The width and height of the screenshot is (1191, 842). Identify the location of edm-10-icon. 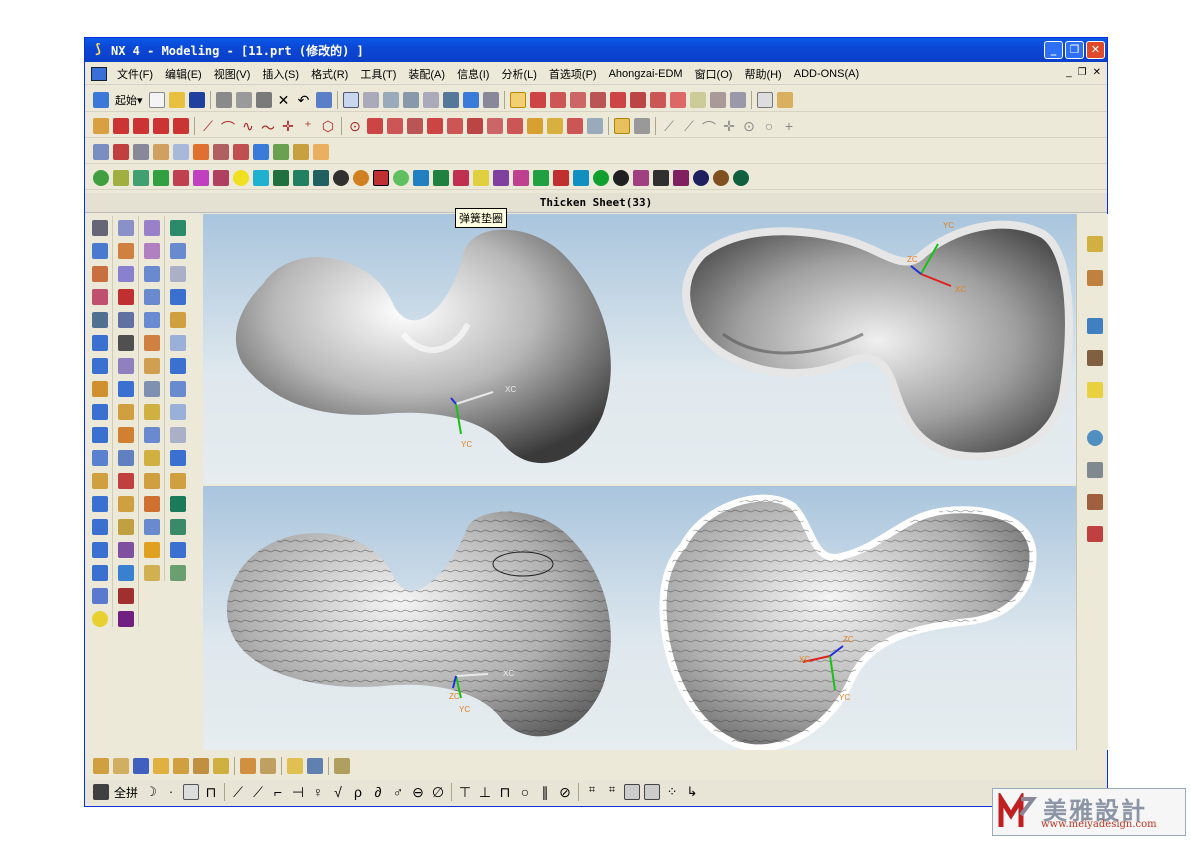
(281, 177).